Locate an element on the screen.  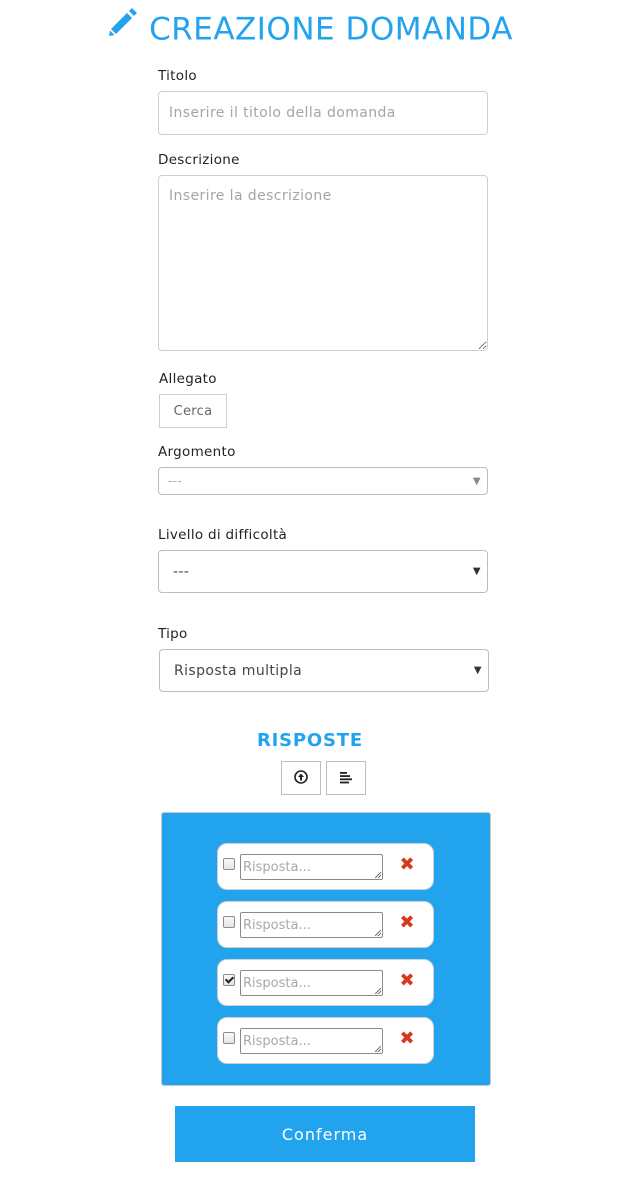
livello-label: Livello di difficoltà is located at coordinates (223, 535).